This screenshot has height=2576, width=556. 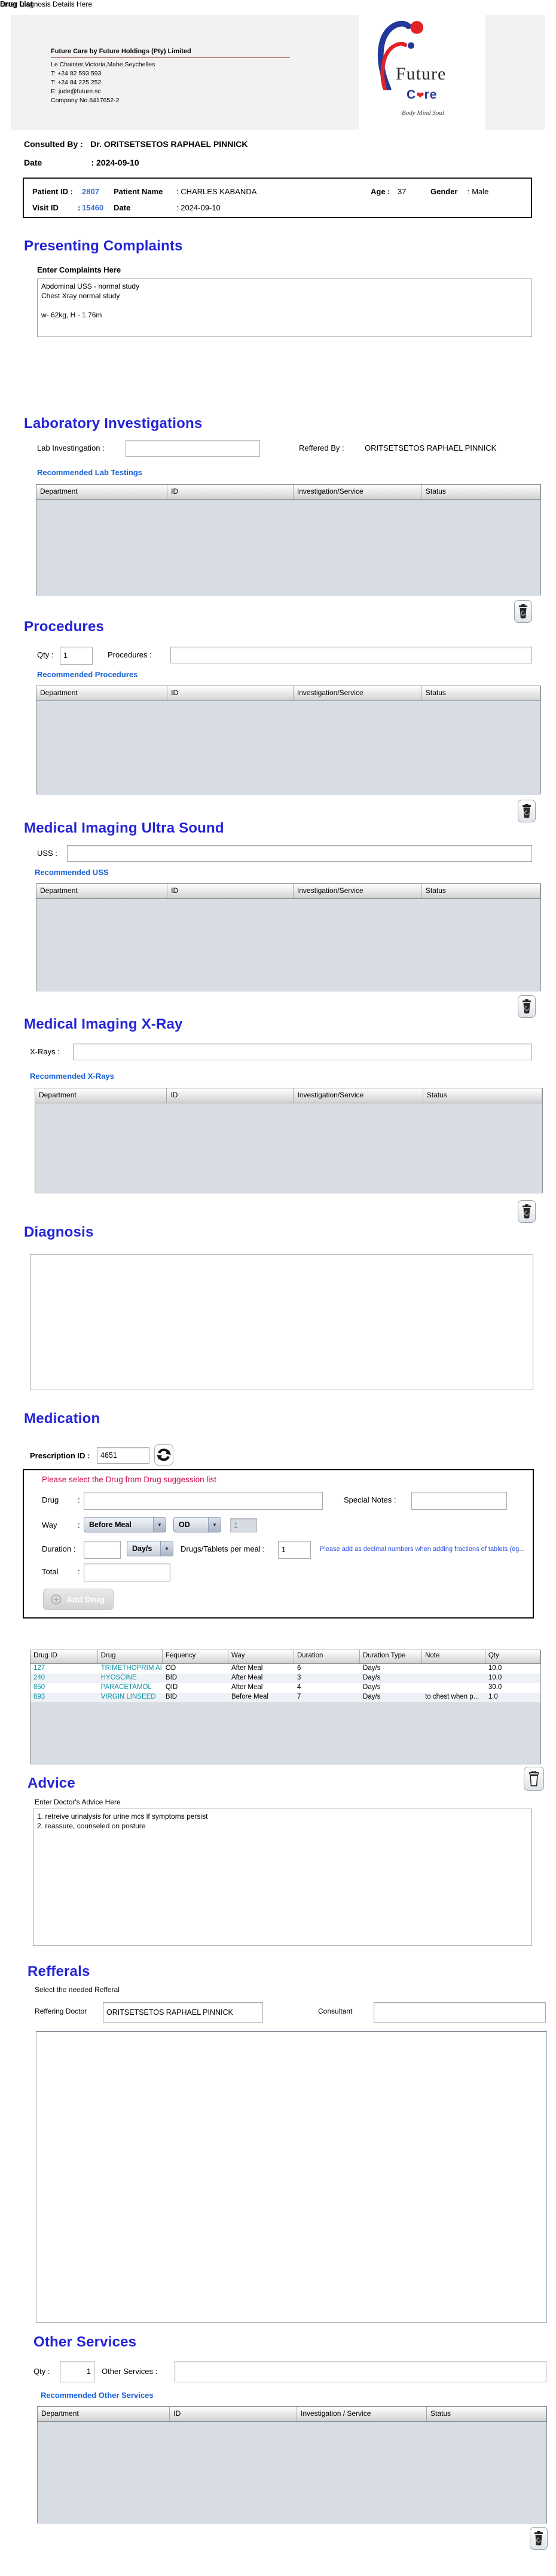 What do you see at coordinates (291, 2177) in the screenshot?
I see `referral-list-box` at bounding box center [291, 2177].